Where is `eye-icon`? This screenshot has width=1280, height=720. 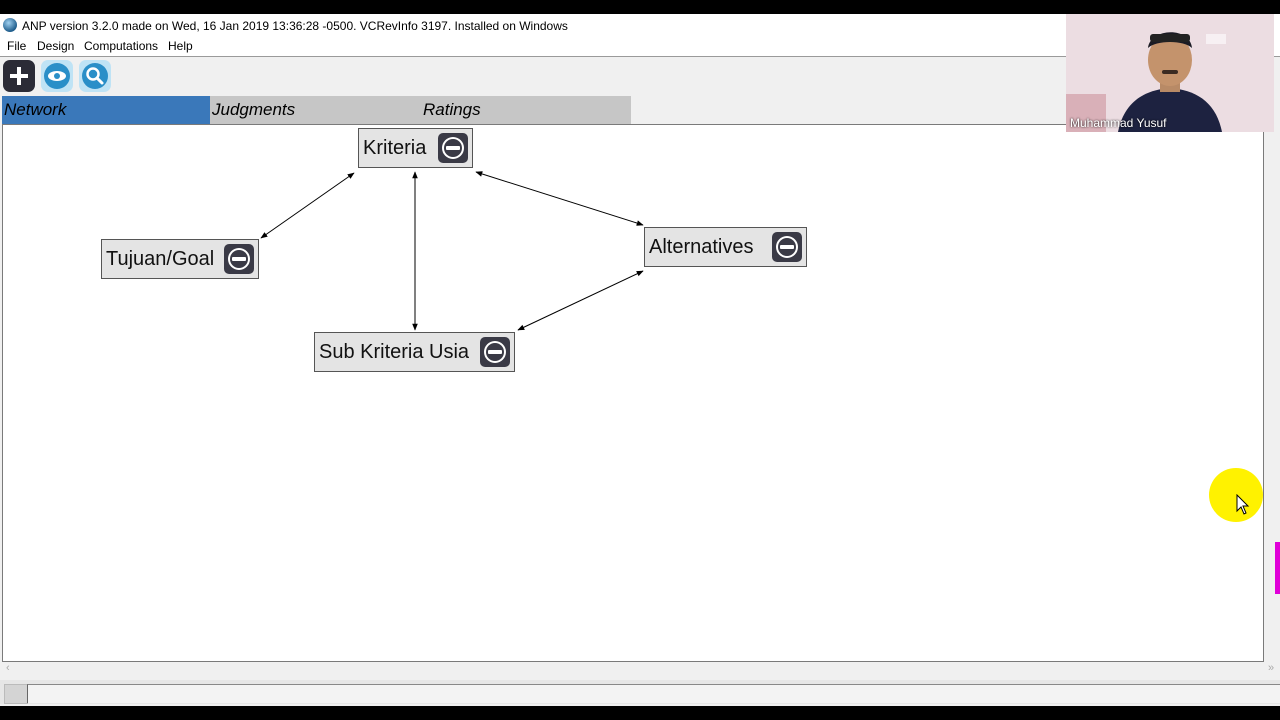 eye-icon is located at coordinates (57, 76).